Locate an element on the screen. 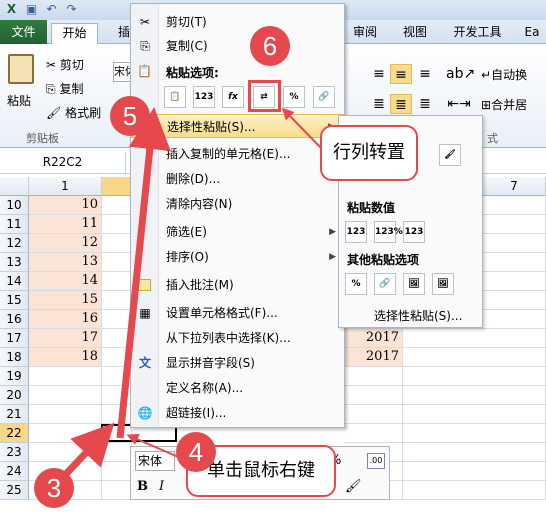  align-right-icon: ≣ is located at coordinates (425, 104).